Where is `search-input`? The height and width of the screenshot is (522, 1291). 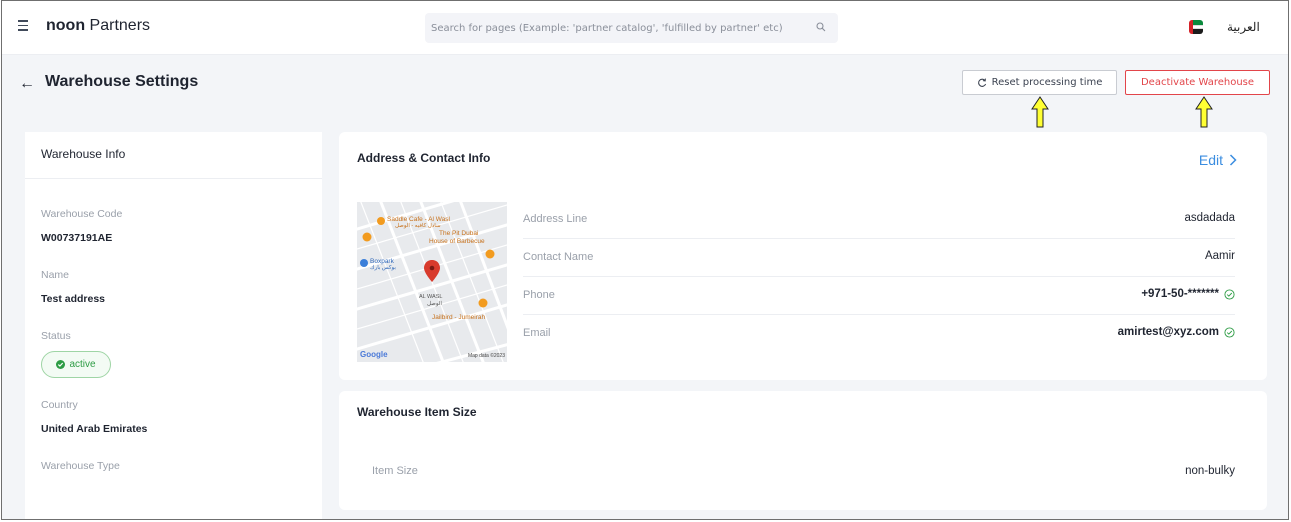 search-input is located at coordinates (631, 28).